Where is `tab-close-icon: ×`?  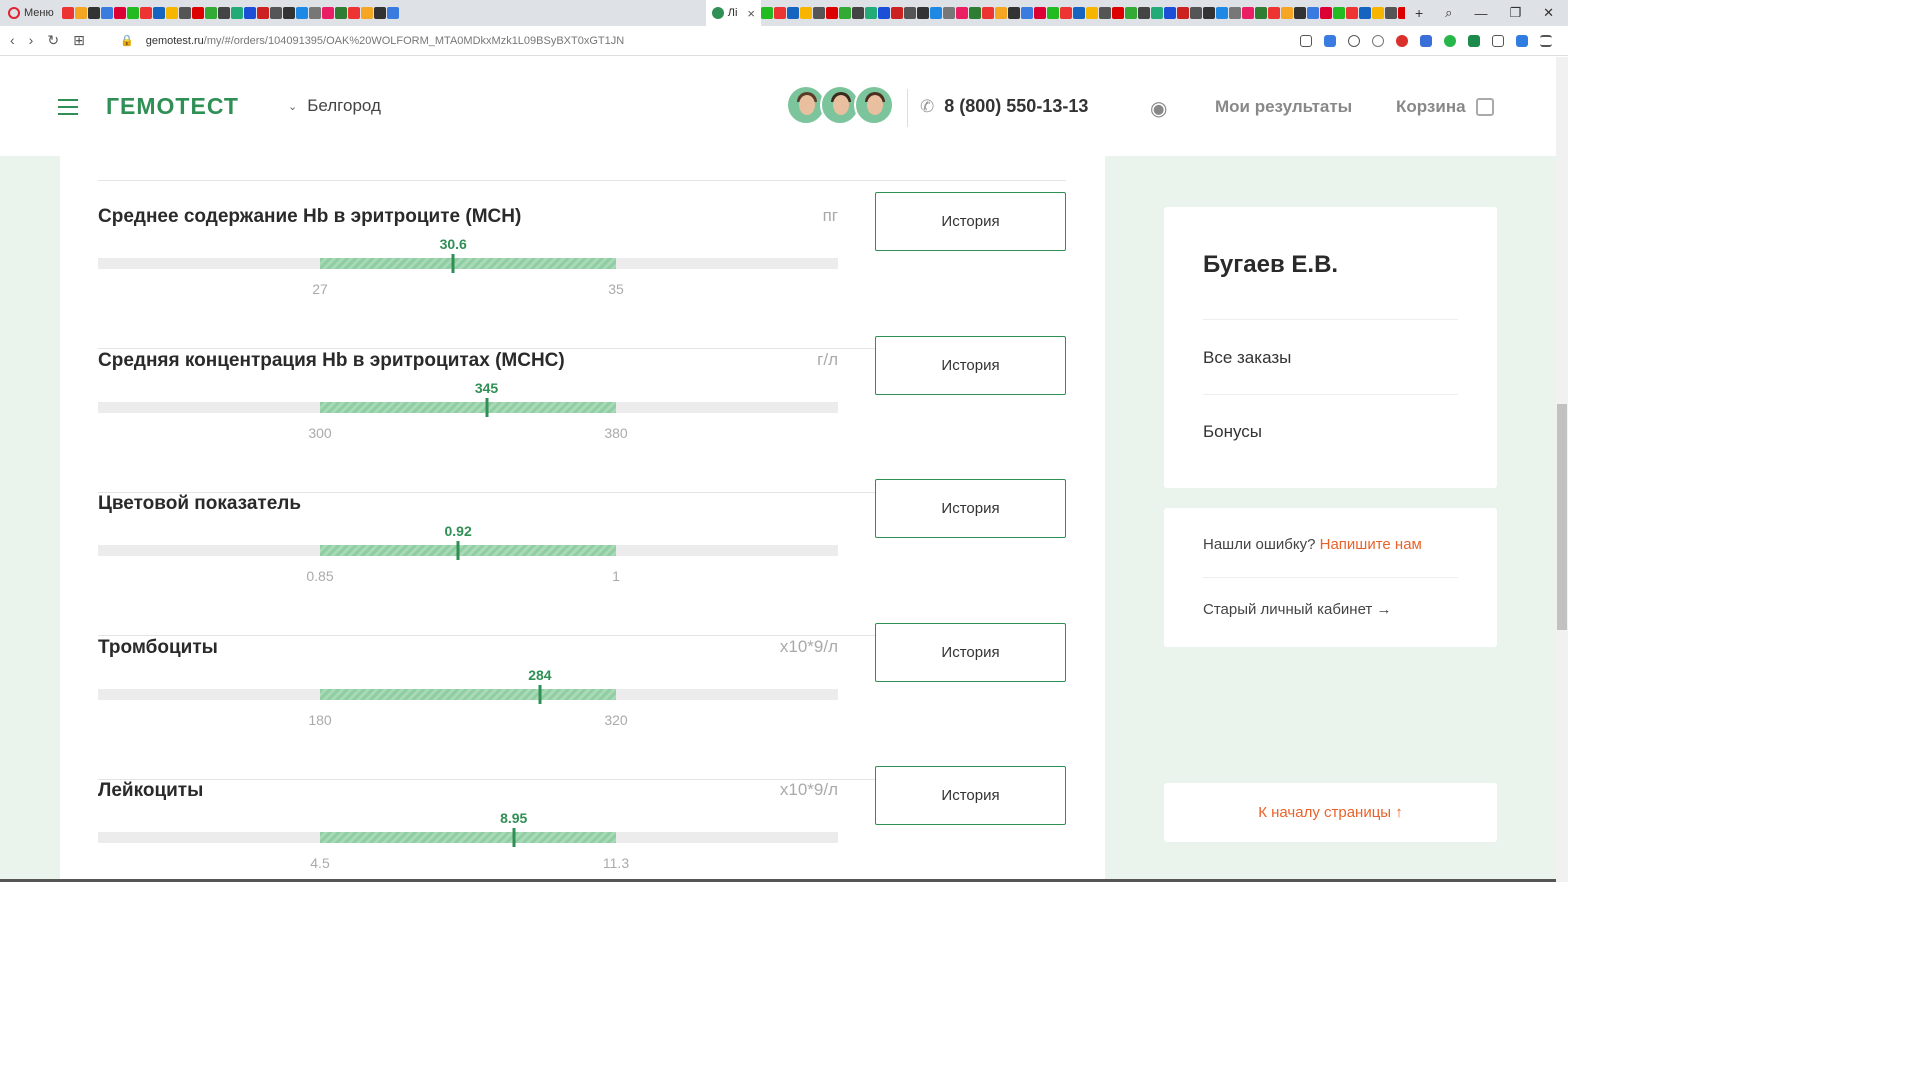 tab-close-icon: × is located at coordinates (751, 13).